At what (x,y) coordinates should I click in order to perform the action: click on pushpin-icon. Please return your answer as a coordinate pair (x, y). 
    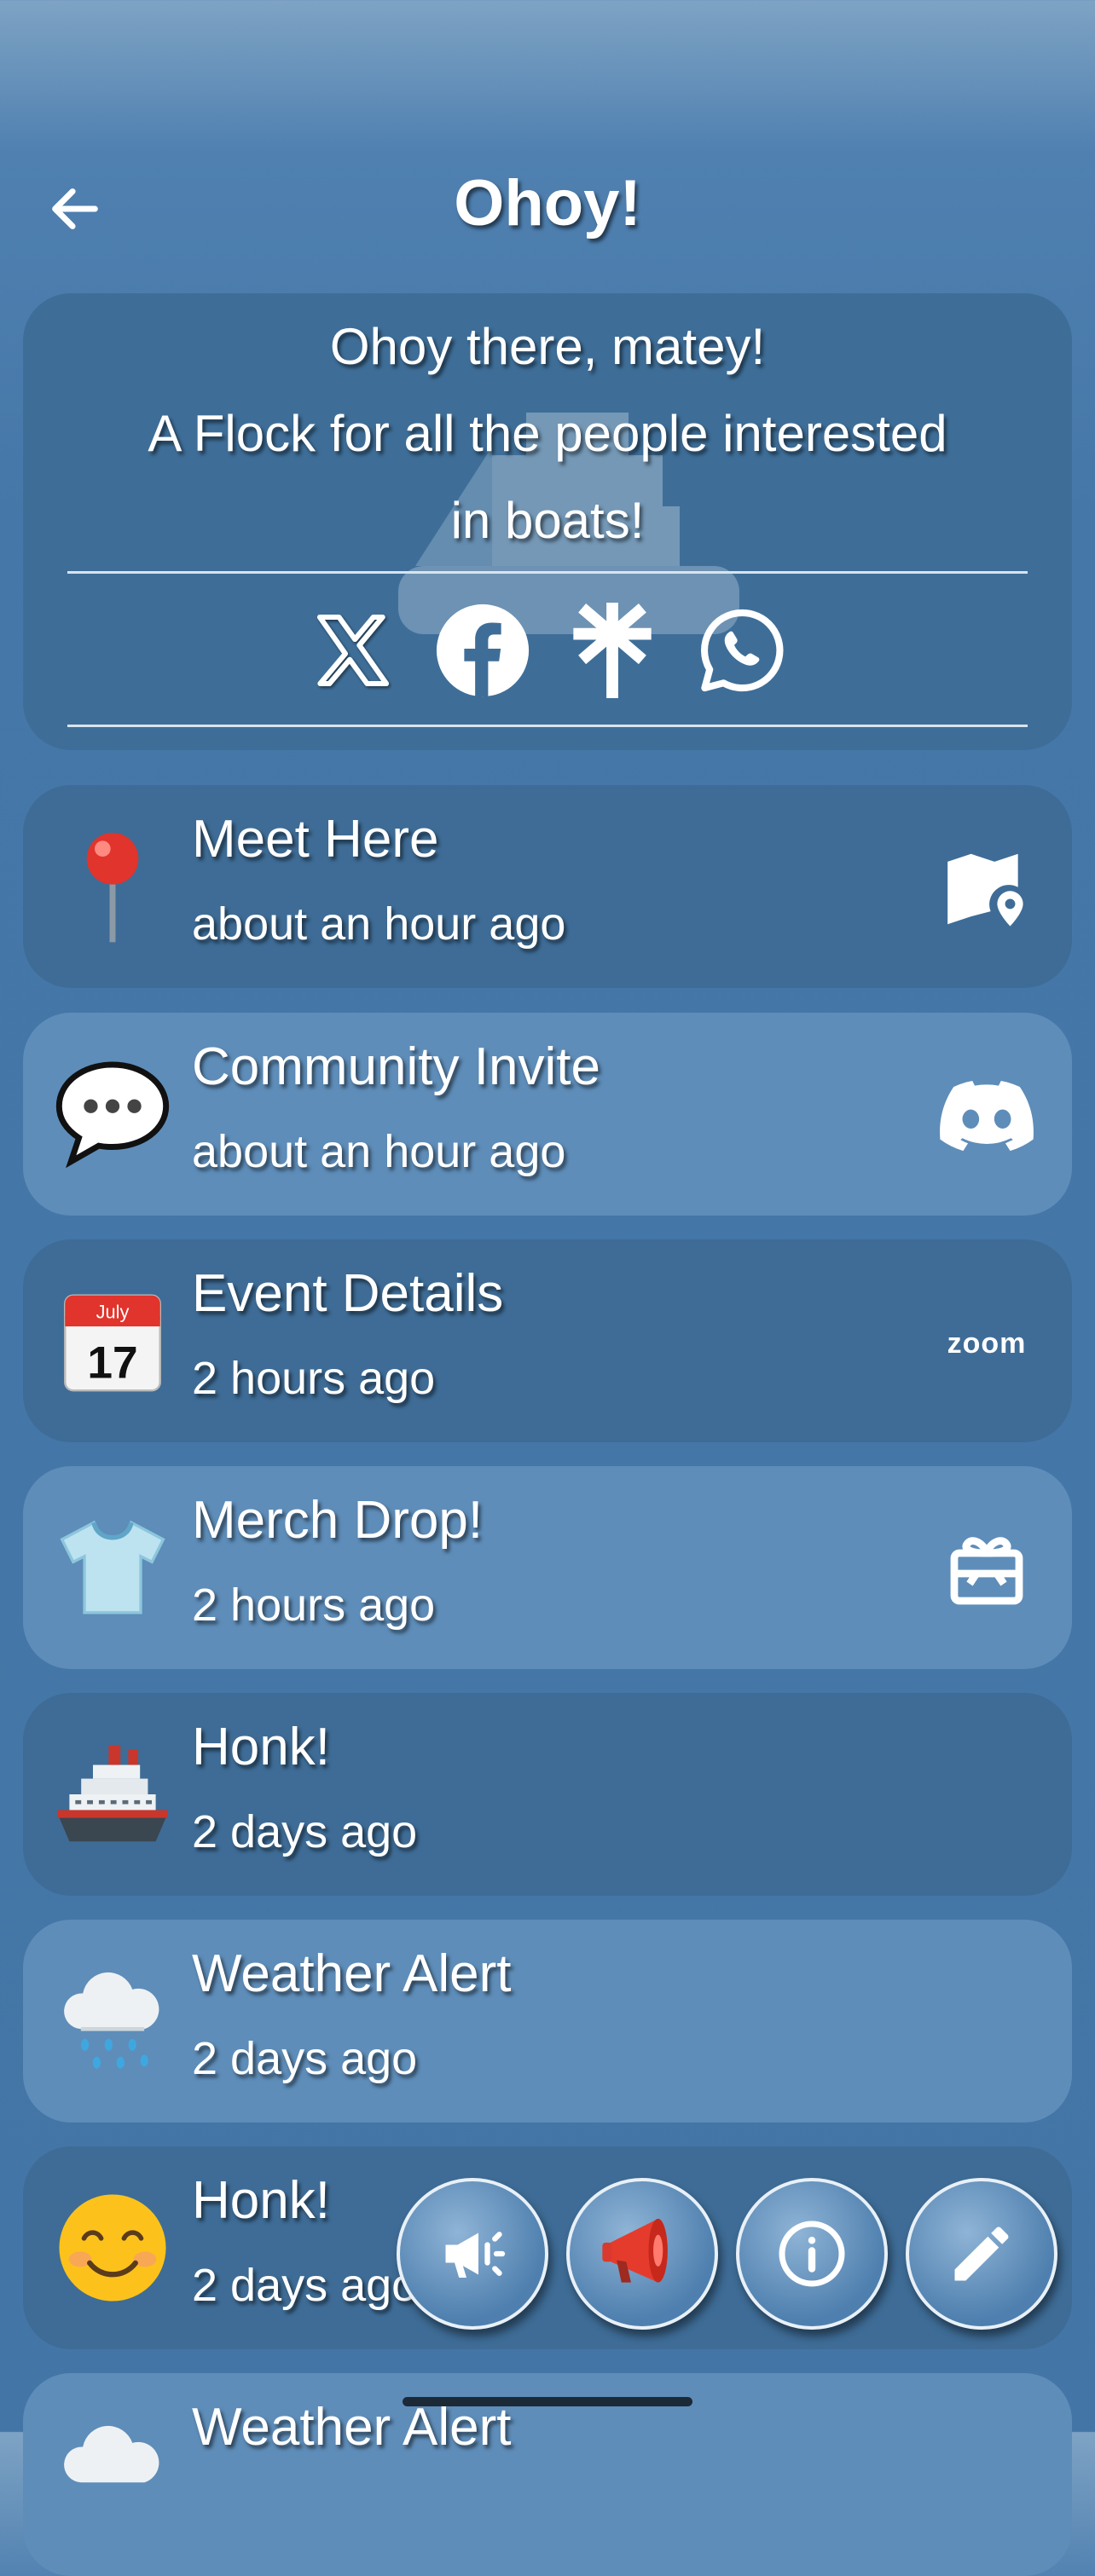
    Looking at the image, I should click on (113, 886).